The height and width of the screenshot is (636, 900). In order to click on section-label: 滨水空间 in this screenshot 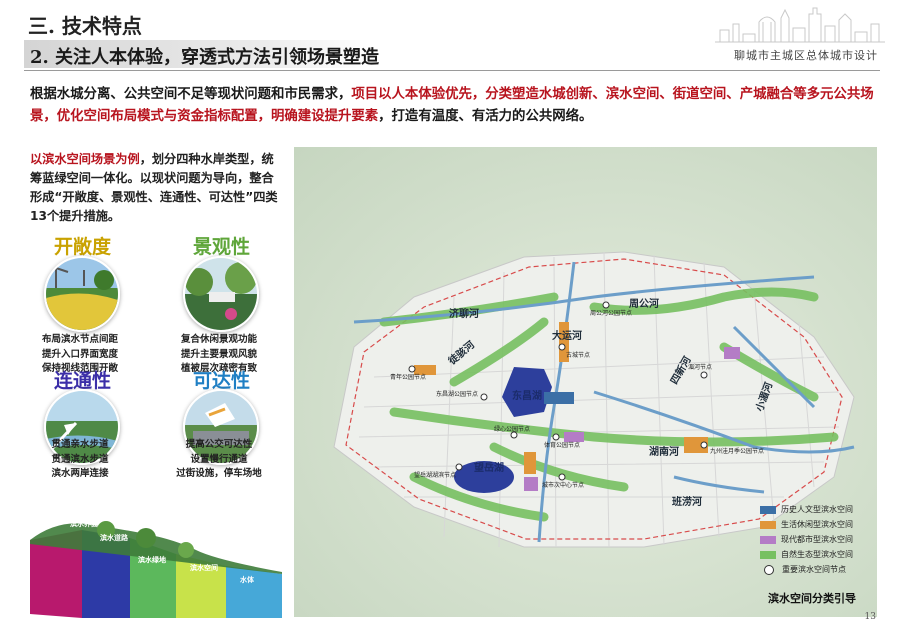, I will do `click(204, 567)`.